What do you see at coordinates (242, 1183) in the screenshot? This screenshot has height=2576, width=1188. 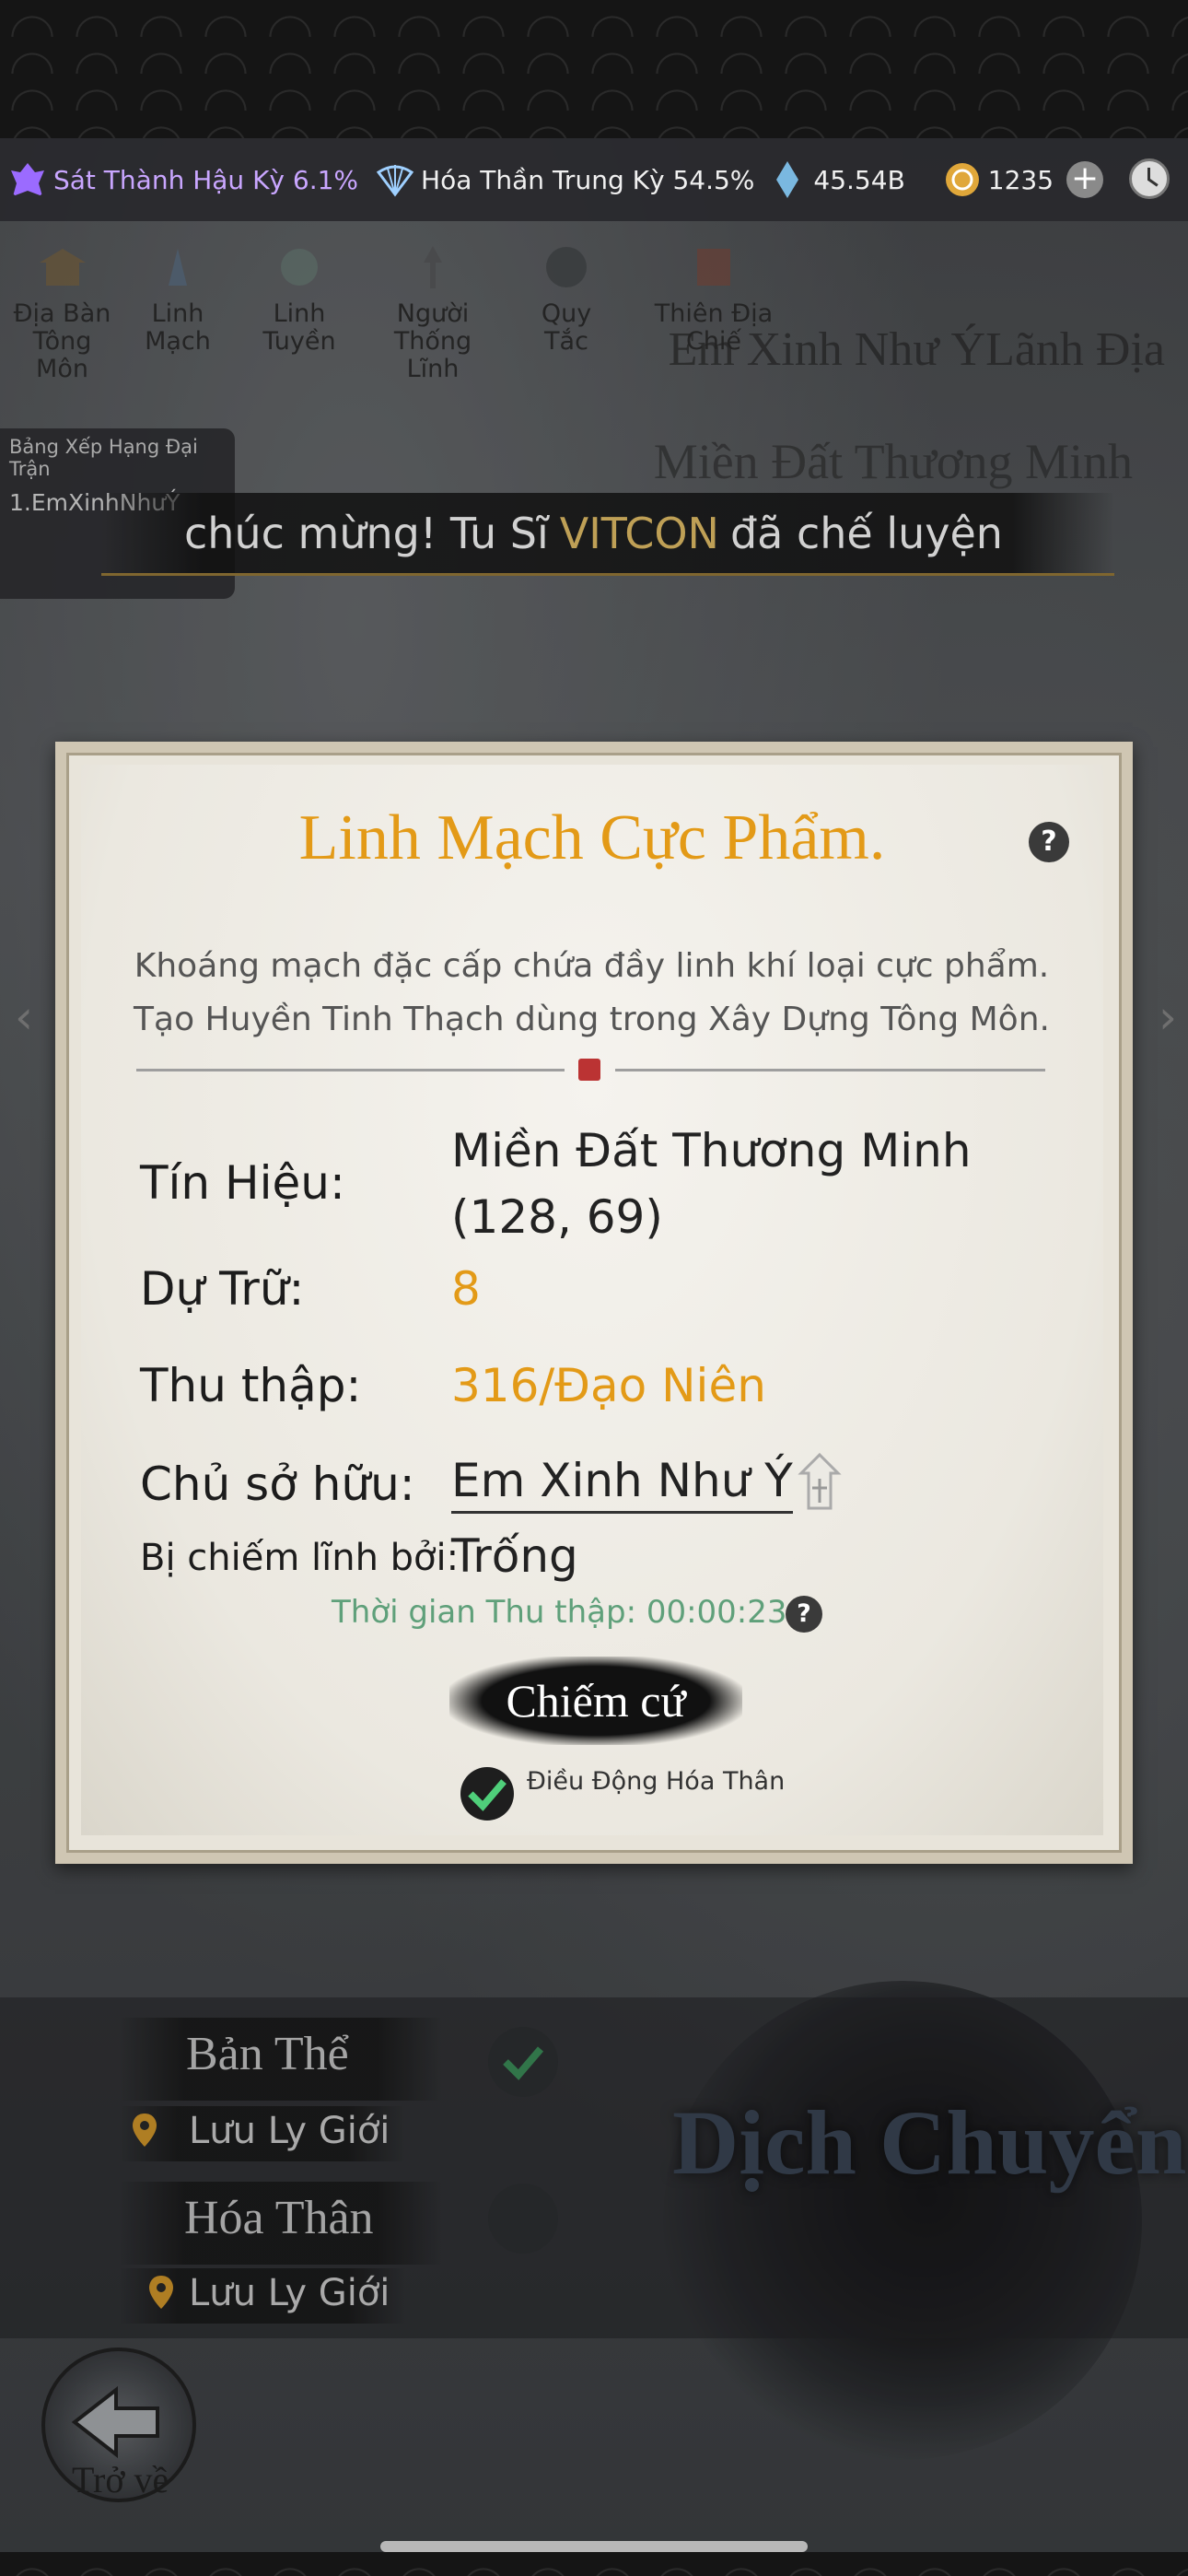 I see `signal-label: Tín Hiệu:` at bounding box center [242, 1183].